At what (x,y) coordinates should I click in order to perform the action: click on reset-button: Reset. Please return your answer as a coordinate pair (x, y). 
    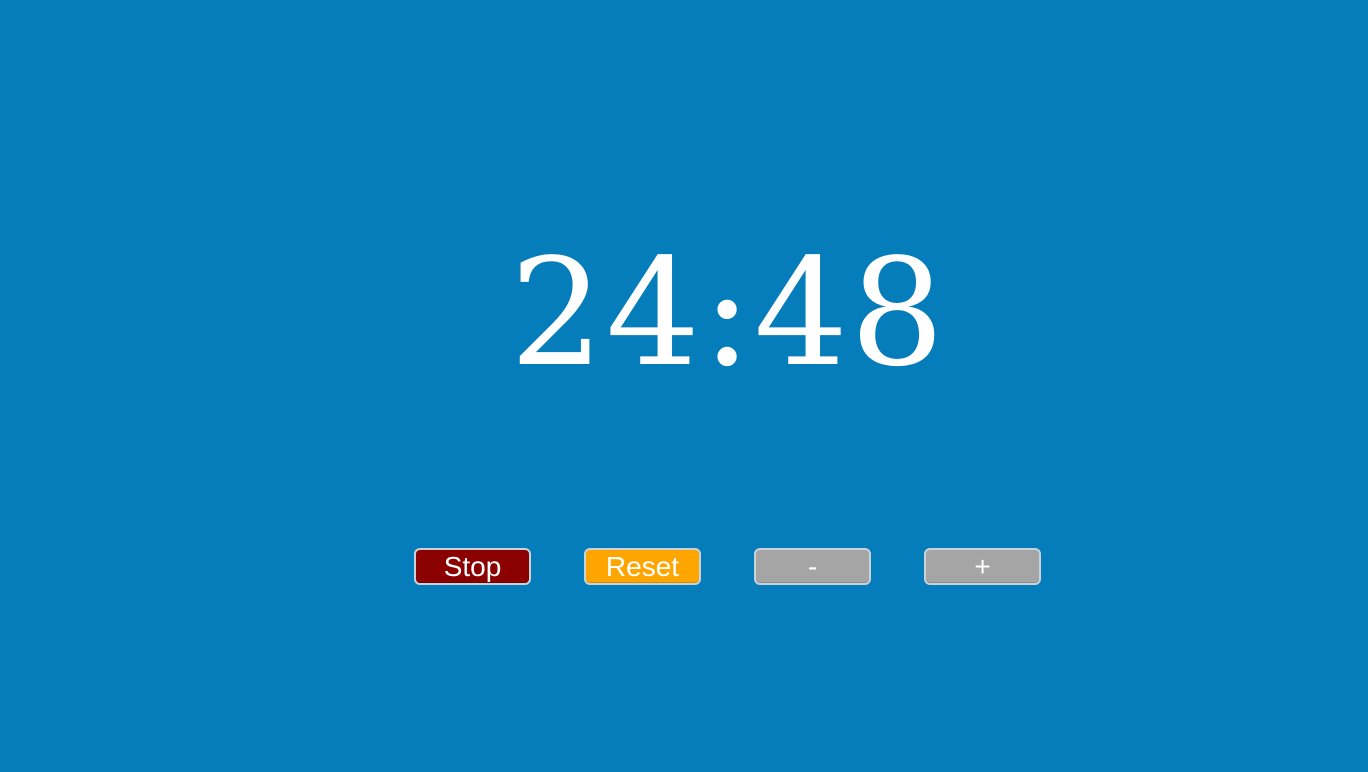
    Looking at the image, I should click on (642, 566).